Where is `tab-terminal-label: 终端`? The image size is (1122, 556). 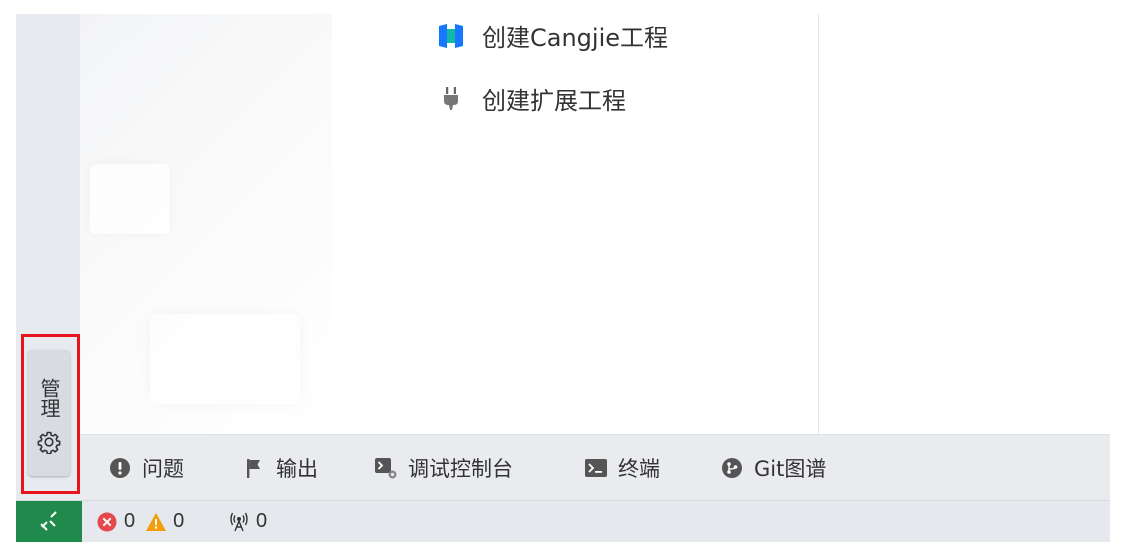
tab-terminal-label: 终端 is located at coordinates (639, 469).